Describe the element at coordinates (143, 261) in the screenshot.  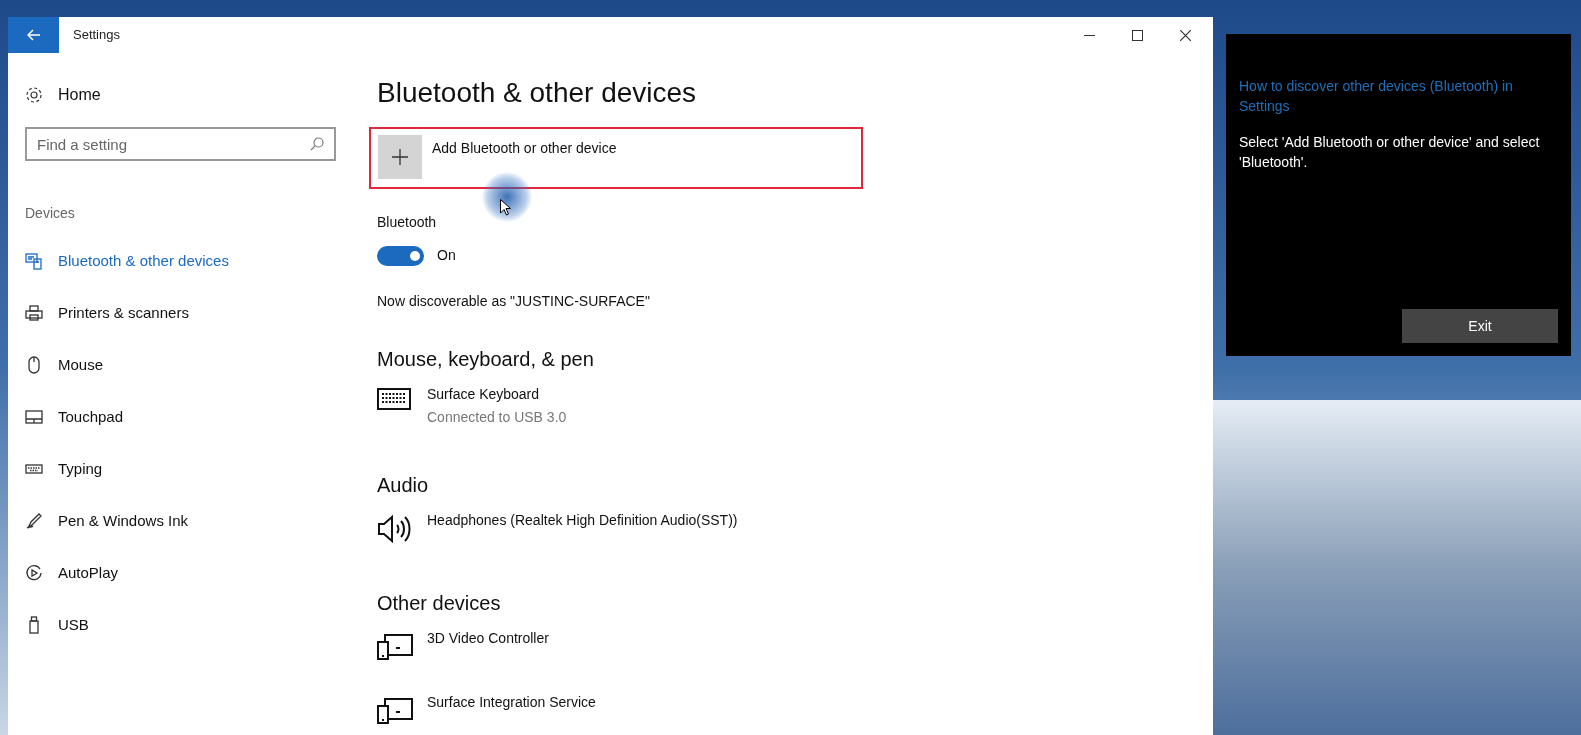
I see `sidebar-item: Bluetooth & other devices` at that location.